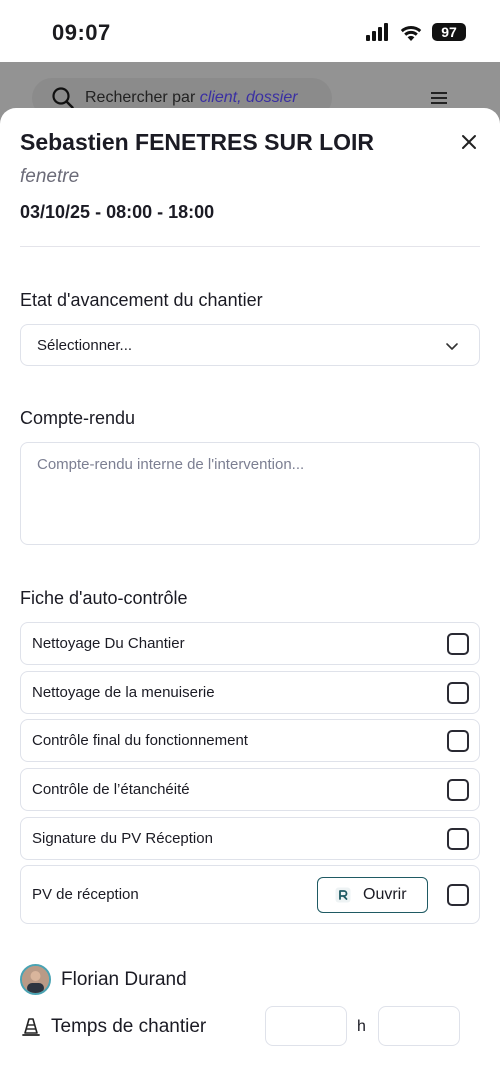  Describe the element at coordinates (104, 598) in the screenshot. I see `checklist-section-label: Fiche d'auto-contrôle` at that location.